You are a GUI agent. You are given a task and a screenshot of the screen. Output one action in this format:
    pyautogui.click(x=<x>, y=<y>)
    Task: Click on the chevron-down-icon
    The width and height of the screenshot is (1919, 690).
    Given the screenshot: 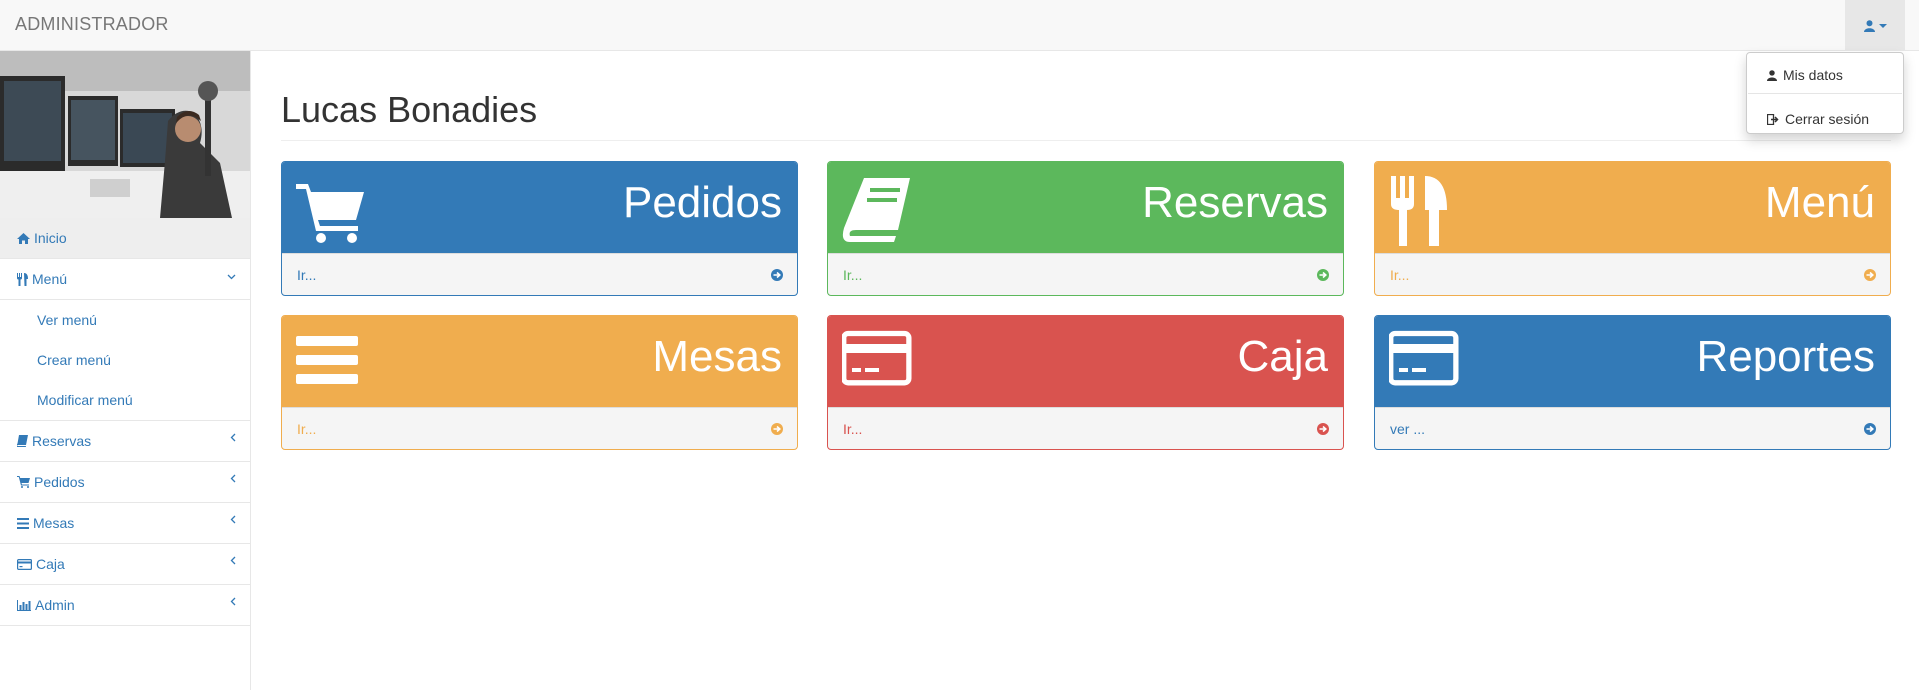 What is the action you would take?
    pyautogui.click(x=231, y=277)
    